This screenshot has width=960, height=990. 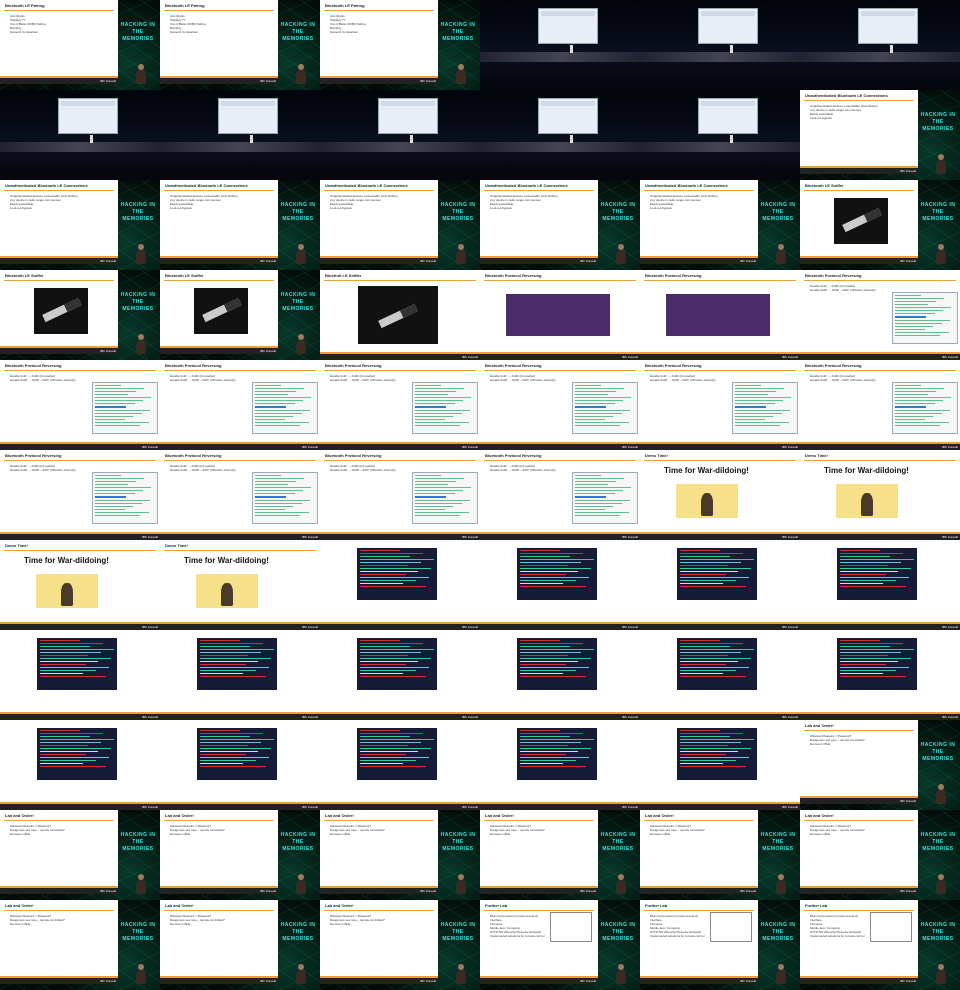 I want to click on video-frame: Bluetooth Protocol Reversing IBC Consult, so click(x=560, y=315).